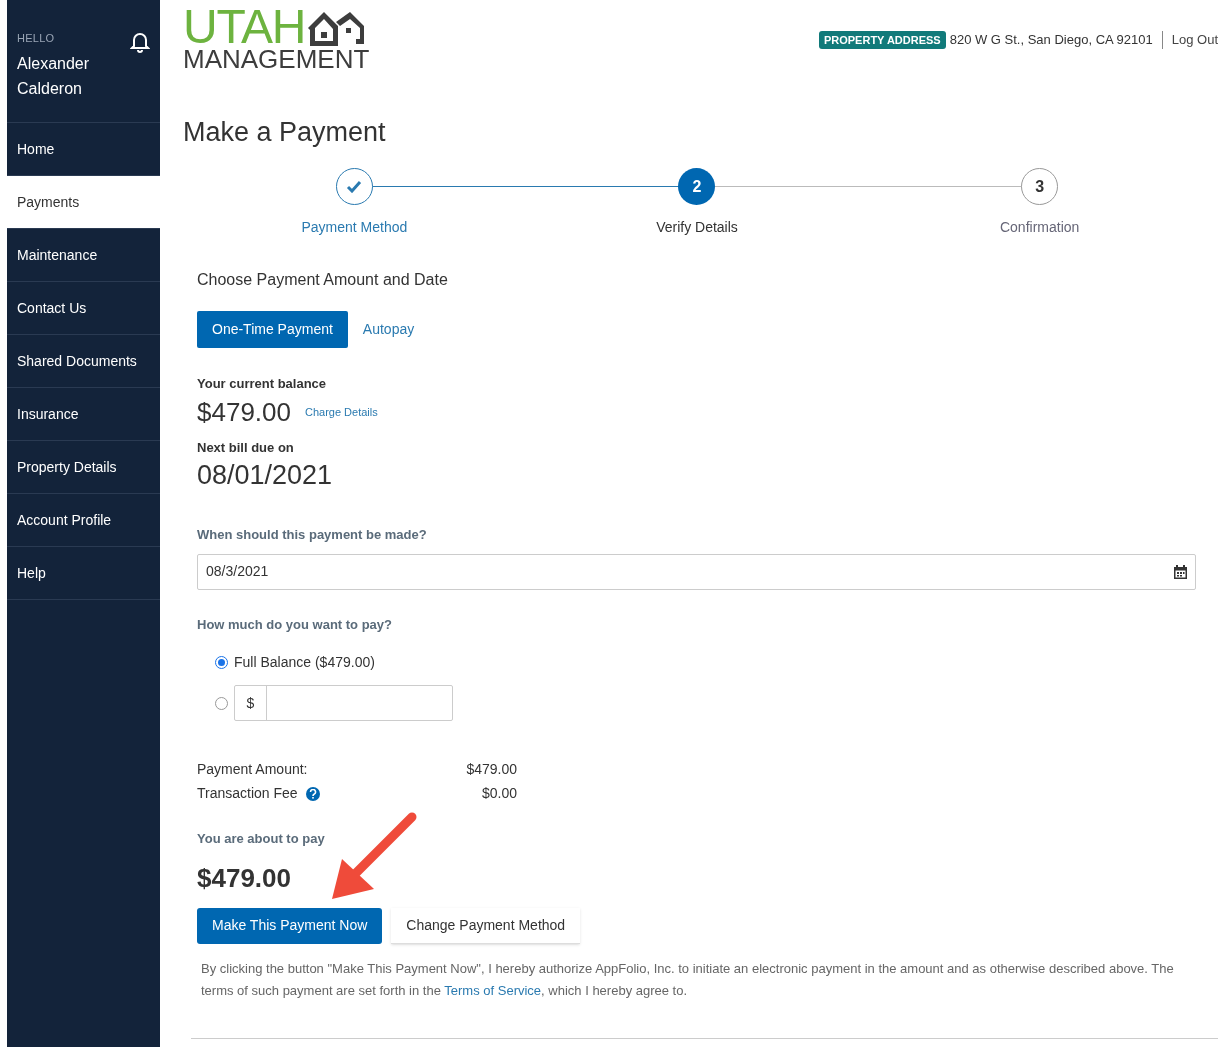  I want to click on balance-label: Your current balance, so click(262, 384).